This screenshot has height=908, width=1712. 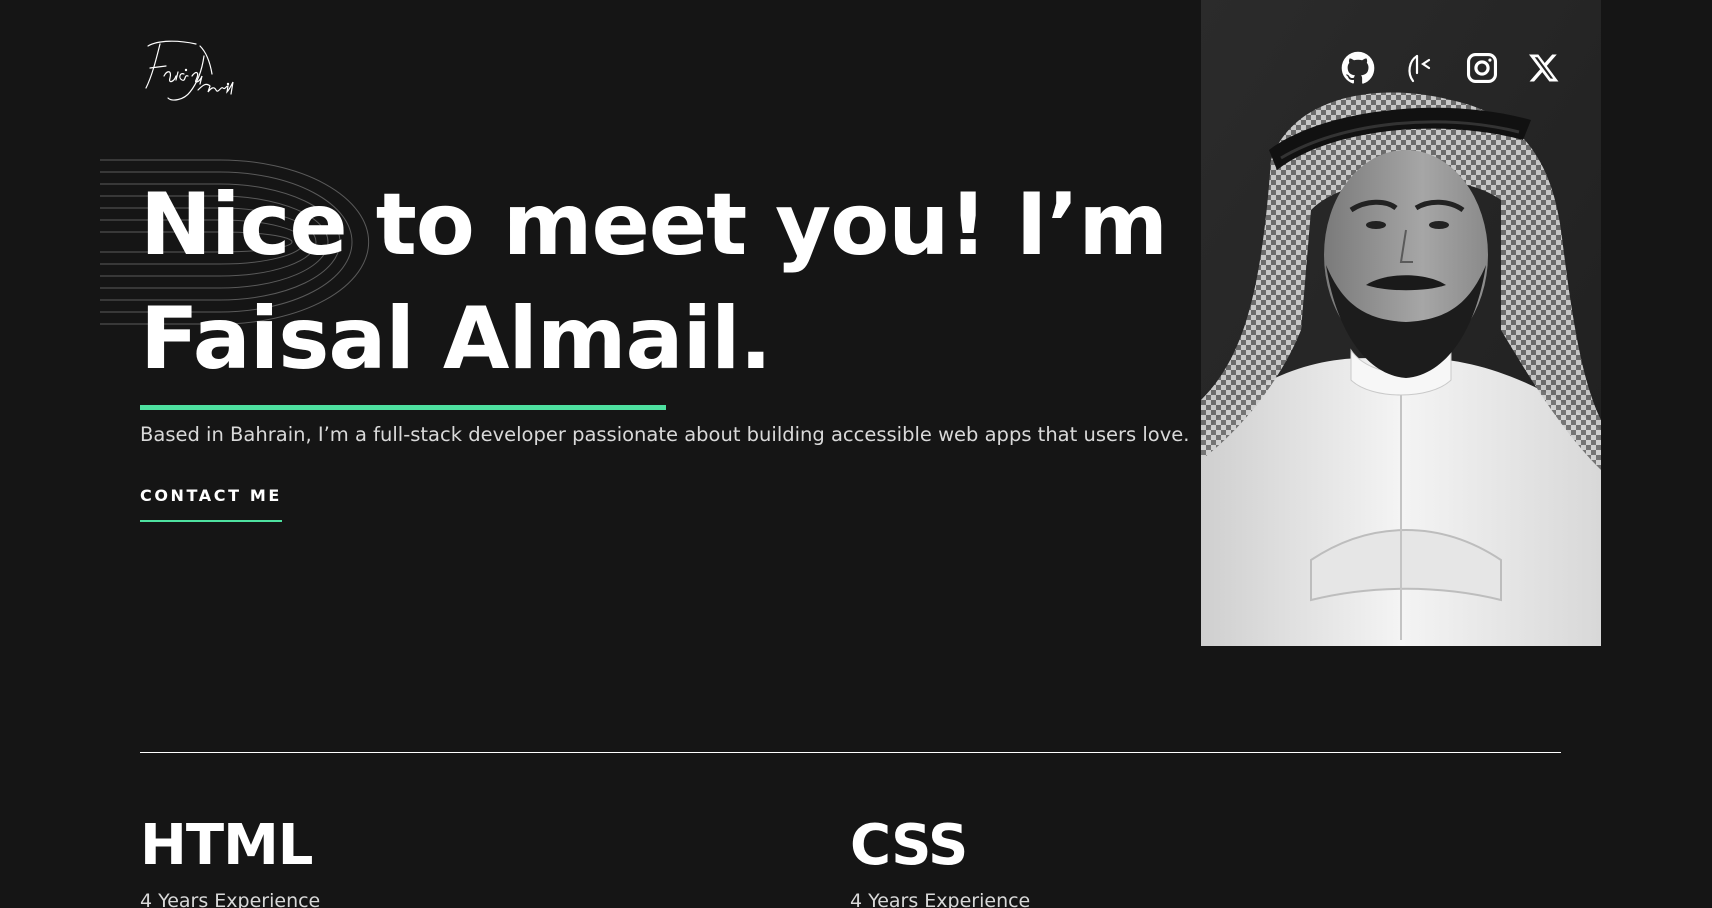 I want to click on skill-title: CSS, so click(x=909, y=845).